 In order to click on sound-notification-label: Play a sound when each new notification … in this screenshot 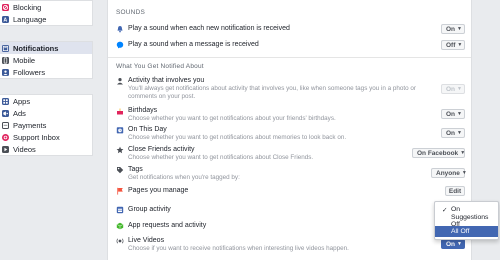, I will do `click(209, 28)`.